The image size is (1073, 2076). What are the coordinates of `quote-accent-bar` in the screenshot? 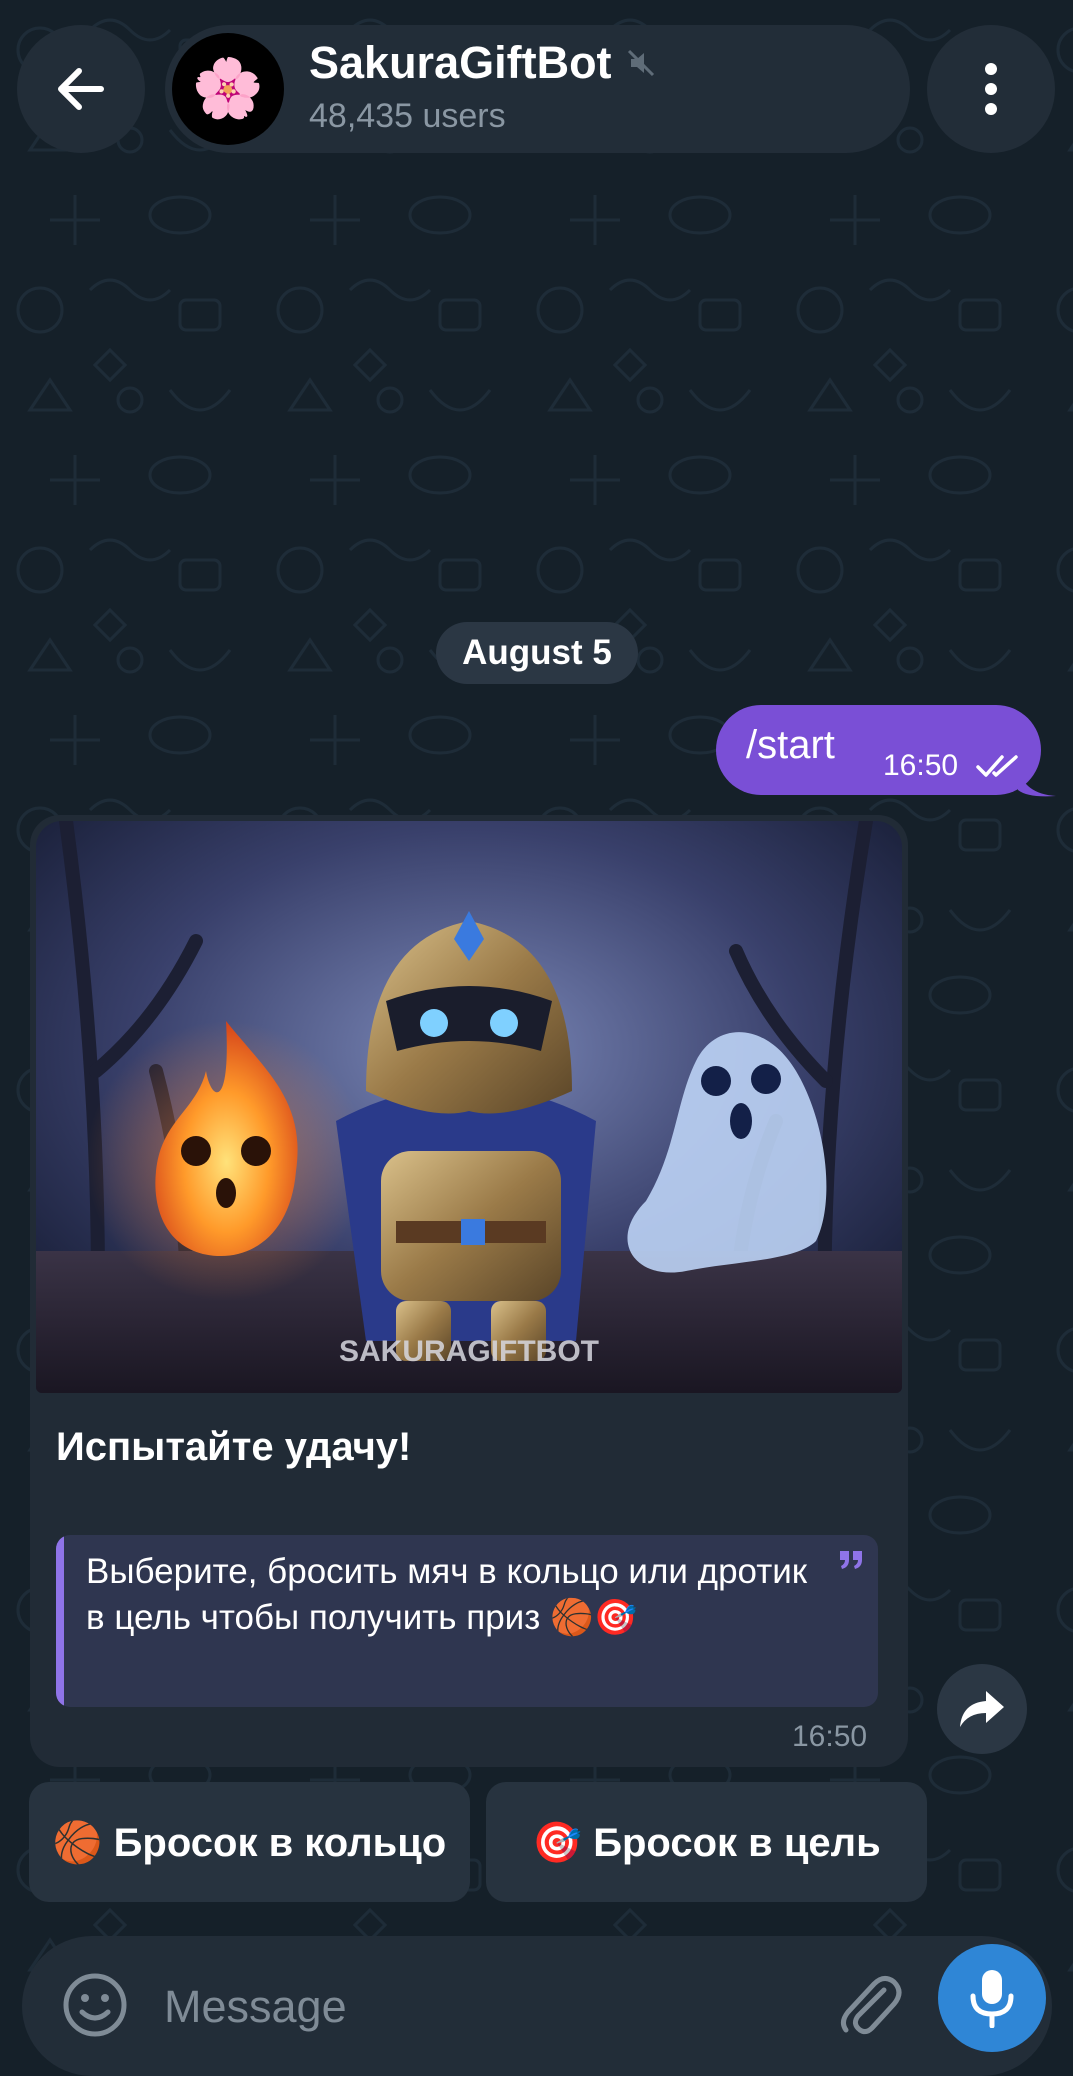 It's located at (60, 1621).